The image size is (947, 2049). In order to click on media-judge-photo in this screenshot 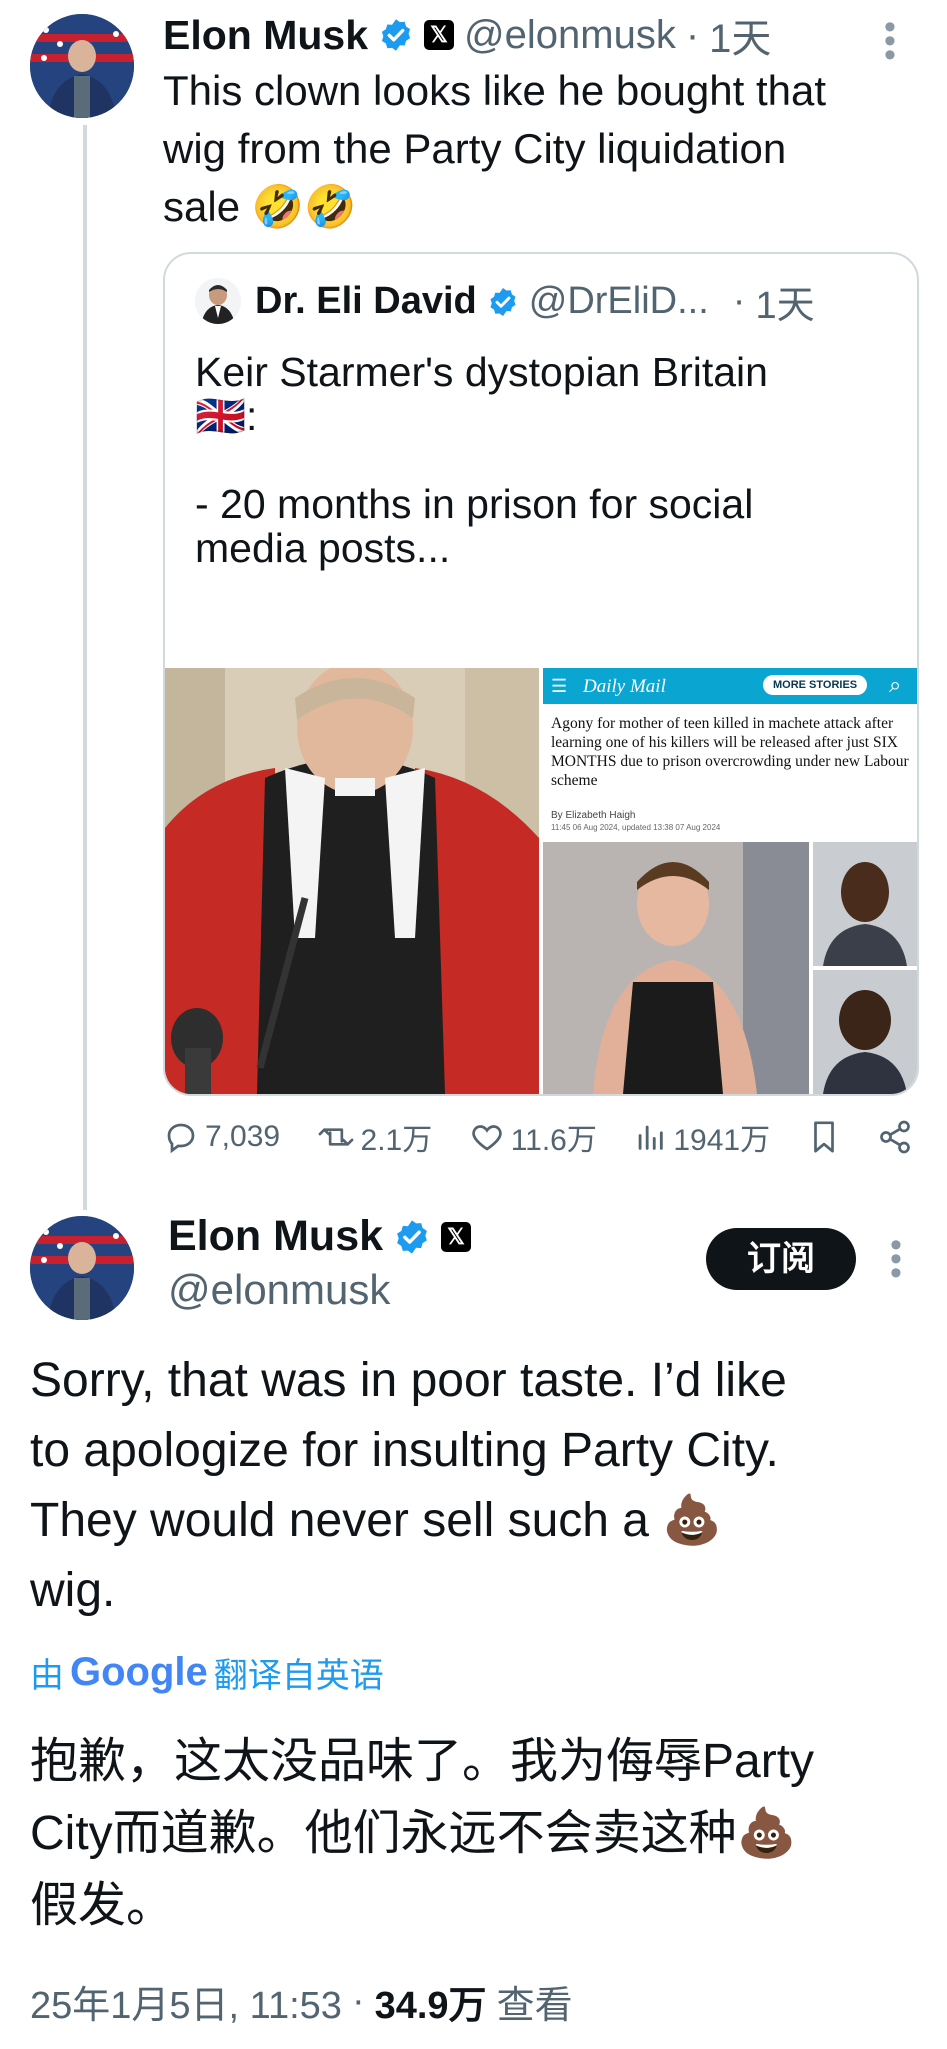, I will do `click(352, 881)`.